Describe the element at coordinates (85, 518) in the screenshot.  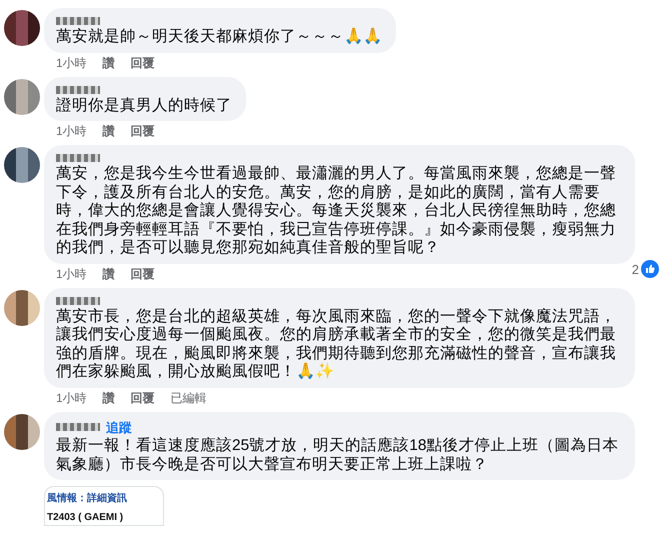
I see `attachment-subtitle: T2403 ( GAEMI )` at that location.